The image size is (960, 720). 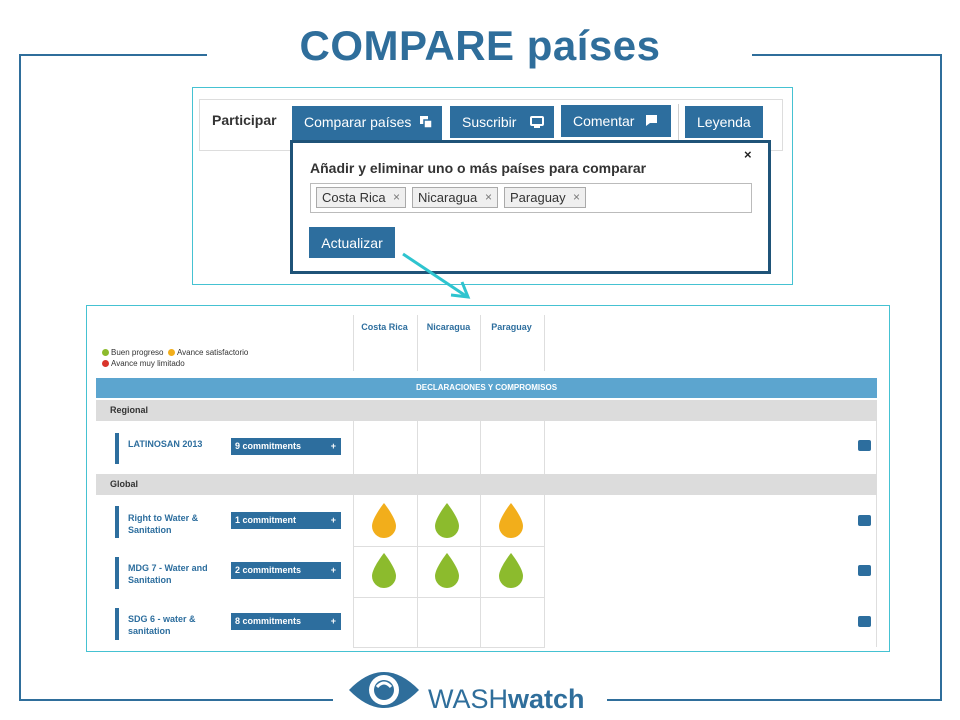 I want to click on legend-dot-good, so click(x=105, y=352).